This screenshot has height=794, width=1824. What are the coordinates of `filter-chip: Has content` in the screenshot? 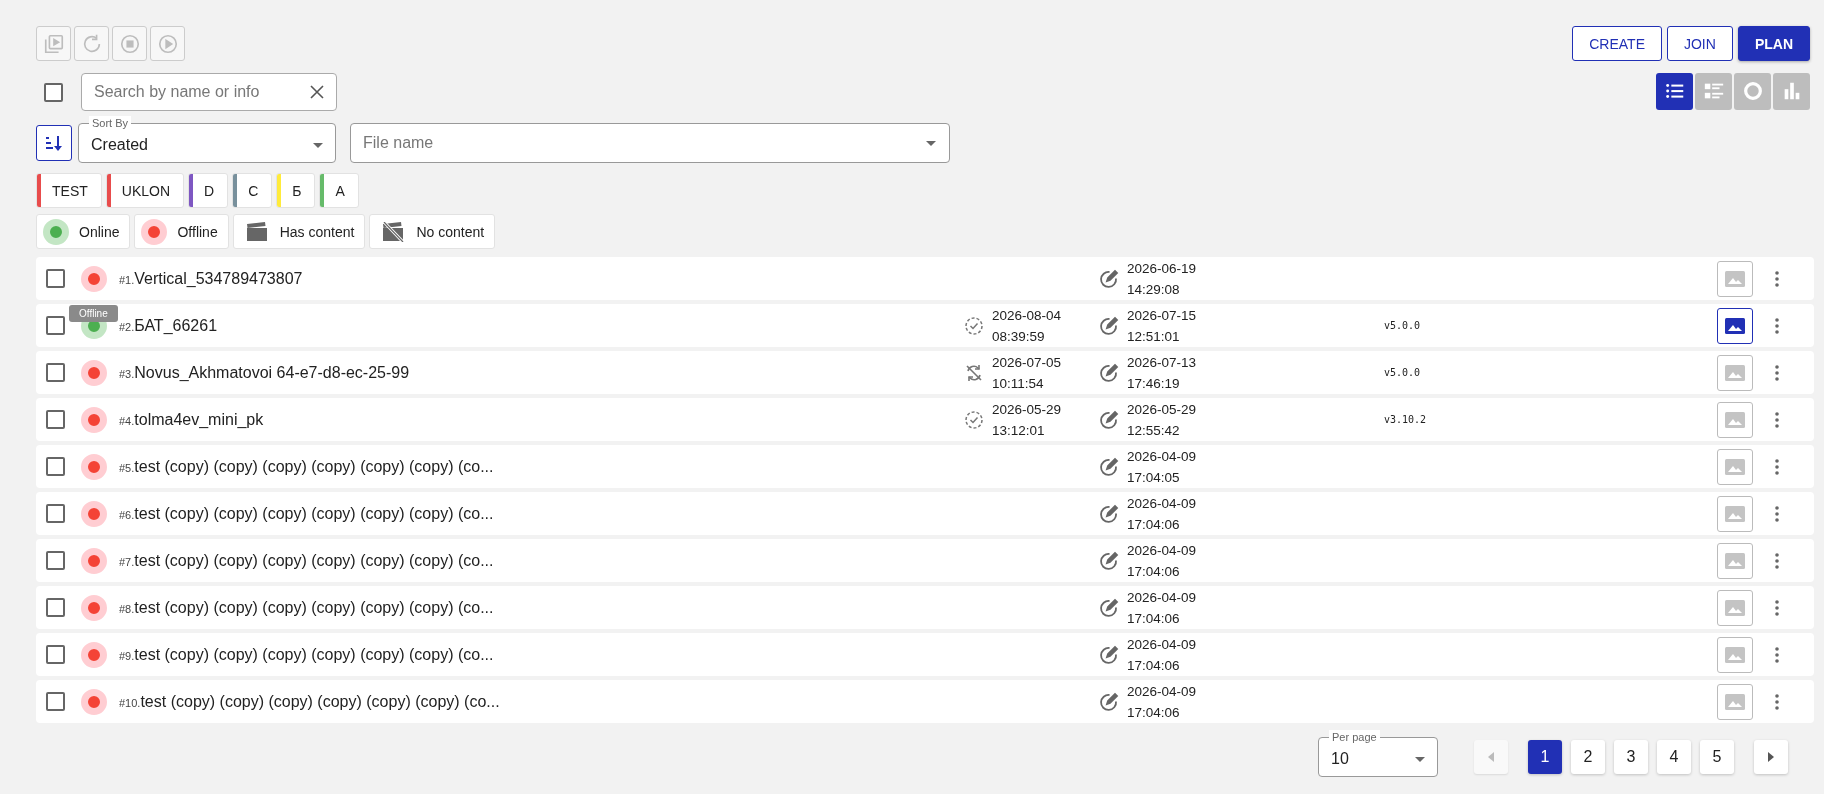 It's located at (299, 231).